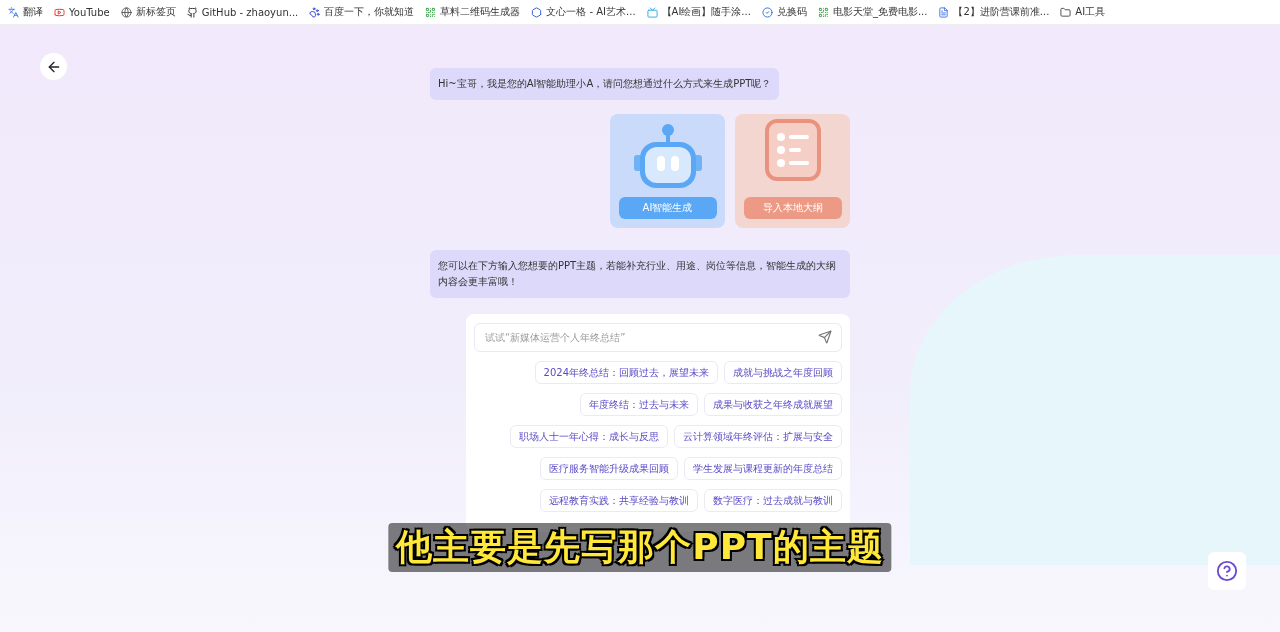 This screenshot has height=632, width=1280. What do you see at coordinates (82, 12) in the screenshot?
I see `bookmark: YouTube` at bounding box center [82, 12].